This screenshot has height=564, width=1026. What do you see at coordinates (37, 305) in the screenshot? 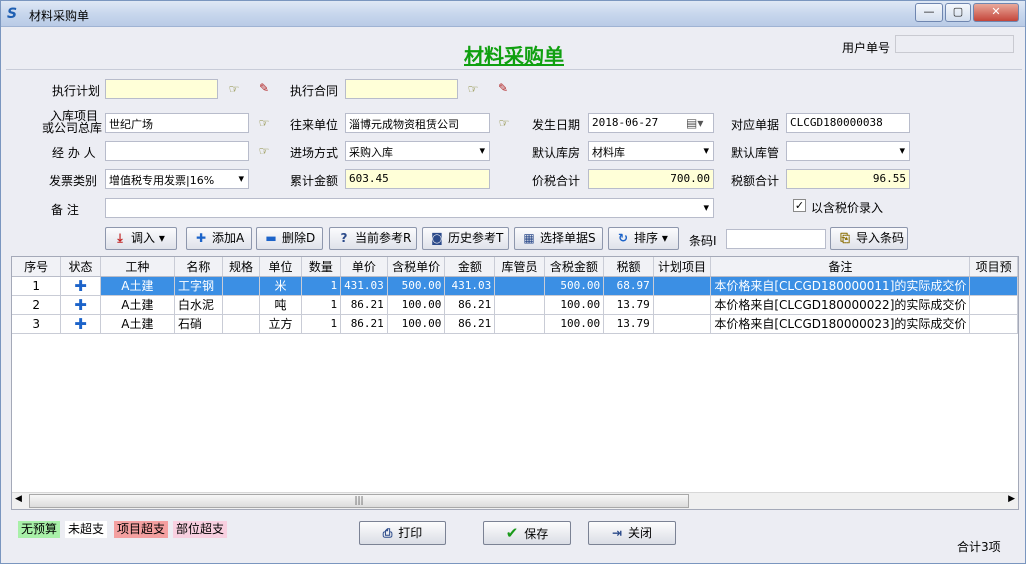
I see `cell-no: 2` at bounding box center [37, 305].